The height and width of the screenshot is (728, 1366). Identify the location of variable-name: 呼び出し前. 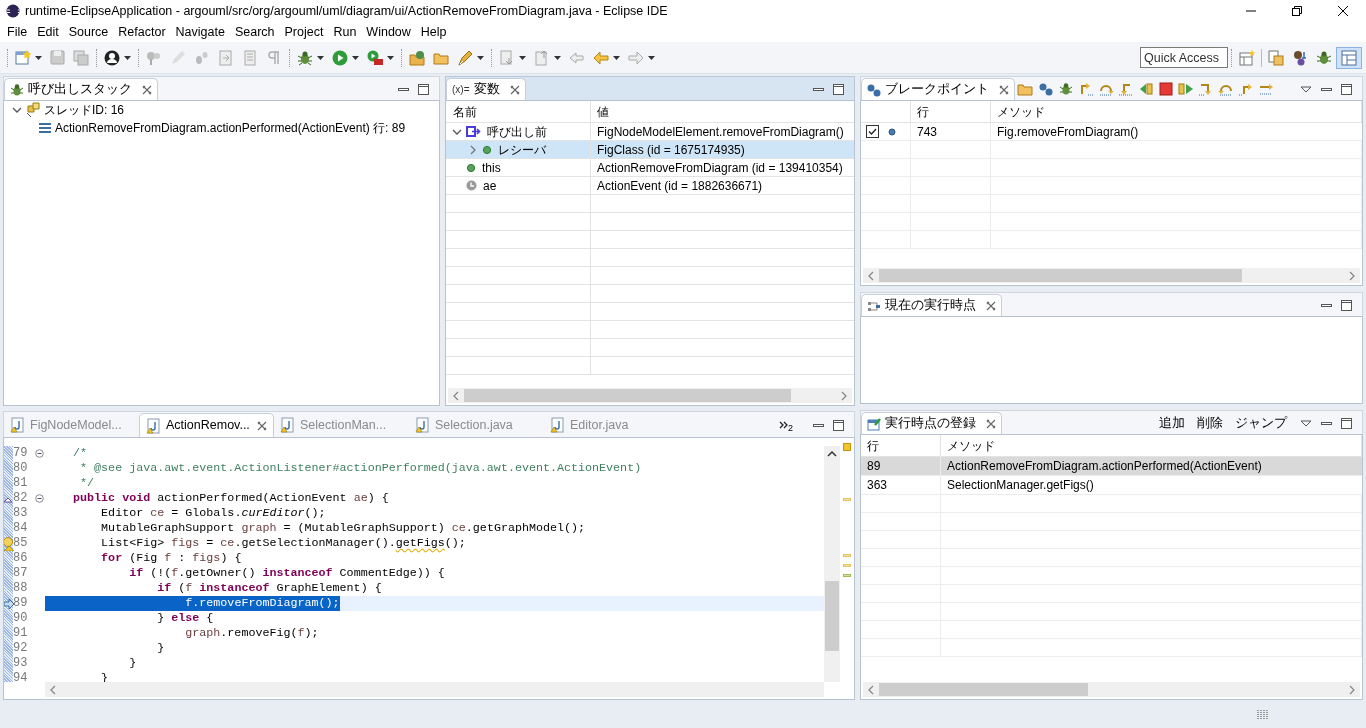
(517, 131).